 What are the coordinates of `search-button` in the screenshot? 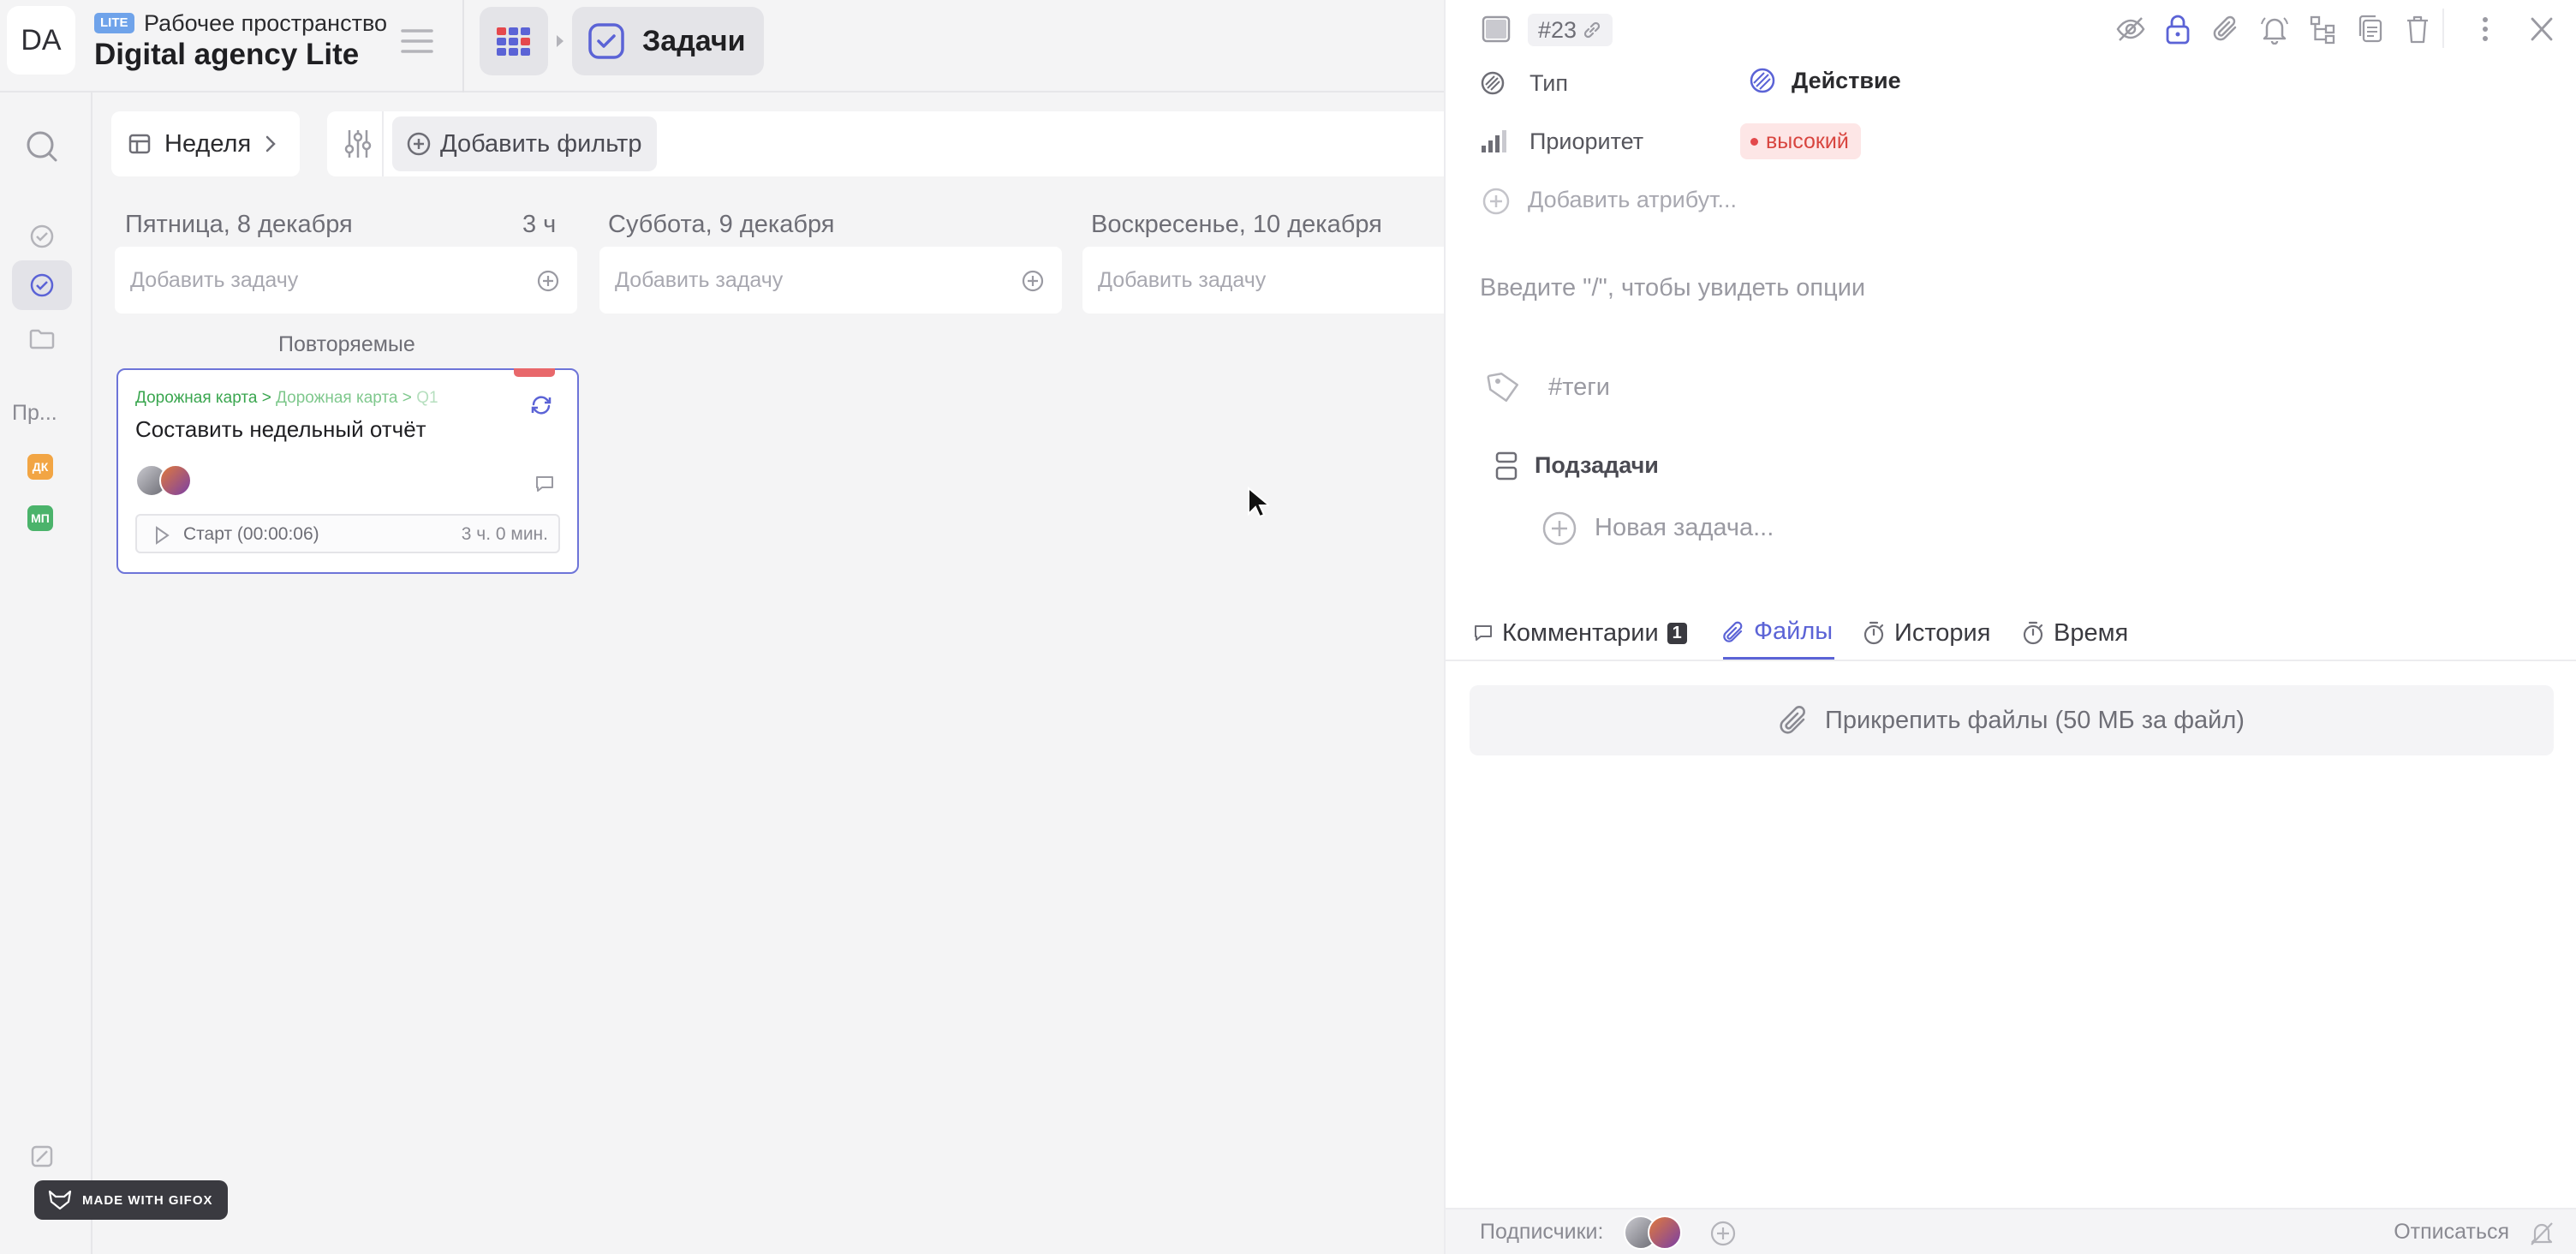 It's located at (42, 146).